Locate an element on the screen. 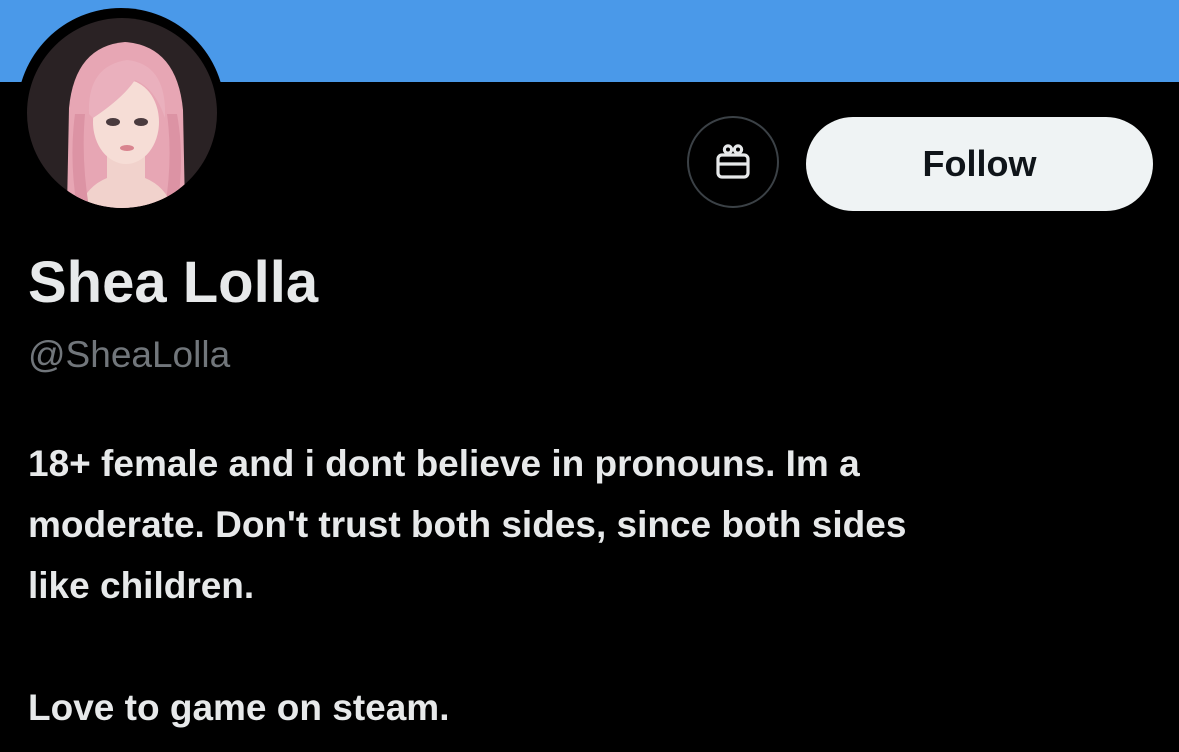 This screenshot has height=752, width=1179. bio-blank-line is located at coordinates (588, 646).